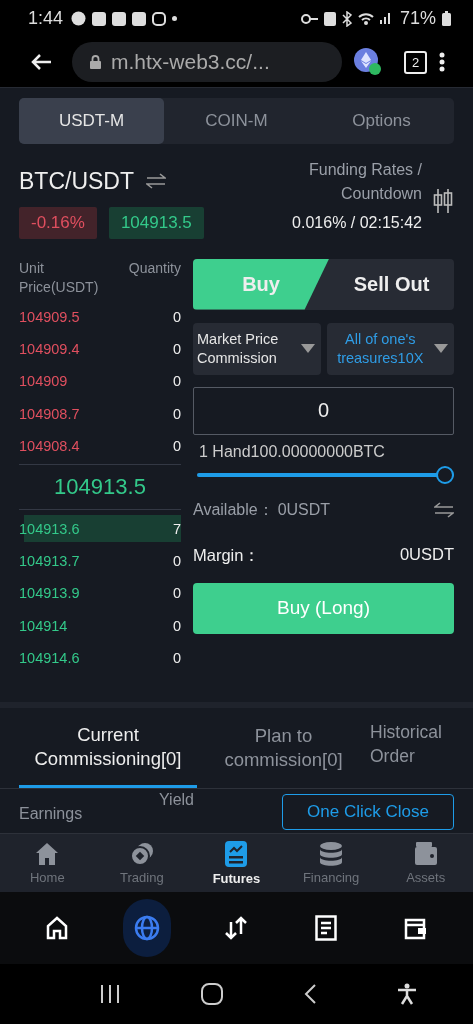 The height and width of the screenshot is (1024, 473). What do you see at coordinates (100, 487) in the screenshot?
I see `last-price: 104913.5` at bounding box center [100, 487].